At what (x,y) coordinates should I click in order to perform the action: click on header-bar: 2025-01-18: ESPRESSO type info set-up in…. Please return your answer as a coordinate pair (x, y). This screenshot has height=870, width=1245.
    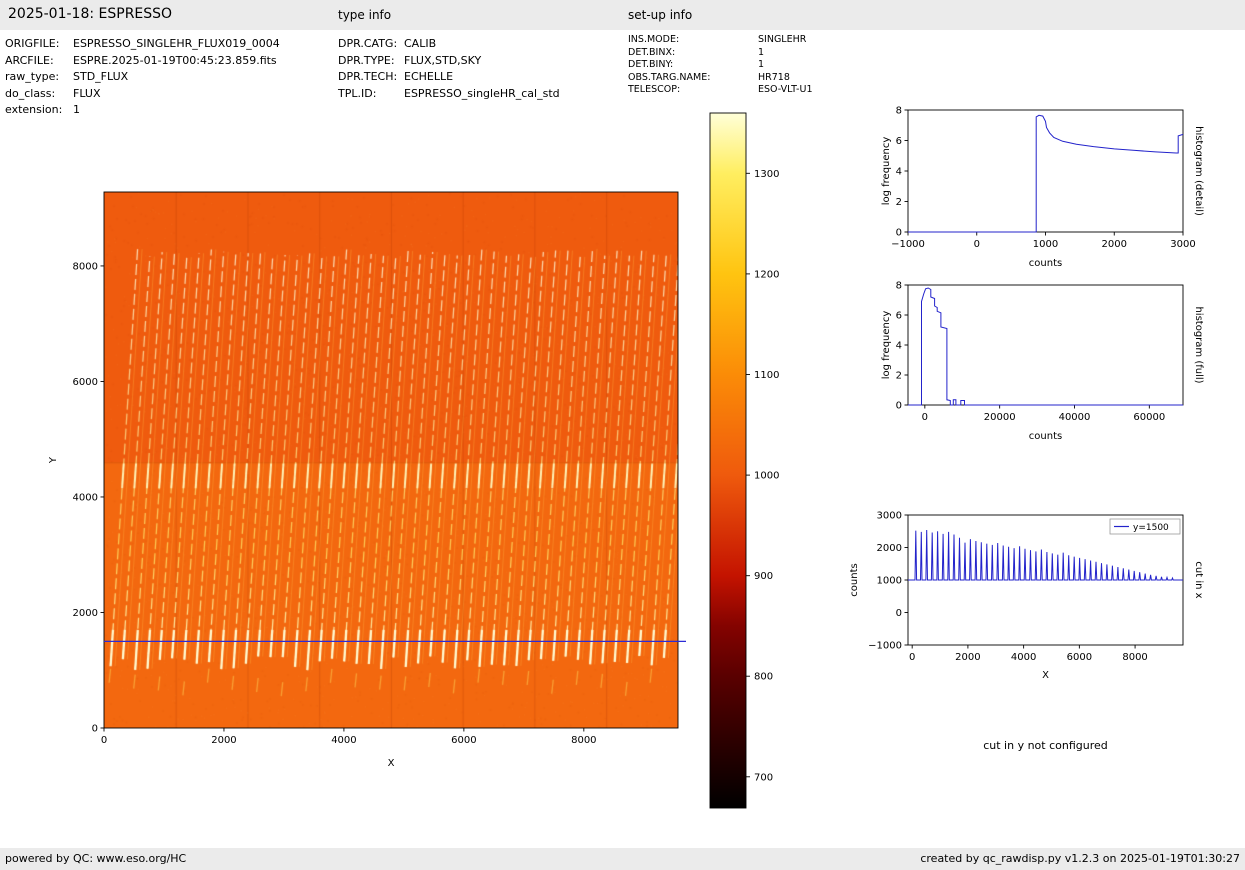
    Looking at the image, I should click on (622, 15).